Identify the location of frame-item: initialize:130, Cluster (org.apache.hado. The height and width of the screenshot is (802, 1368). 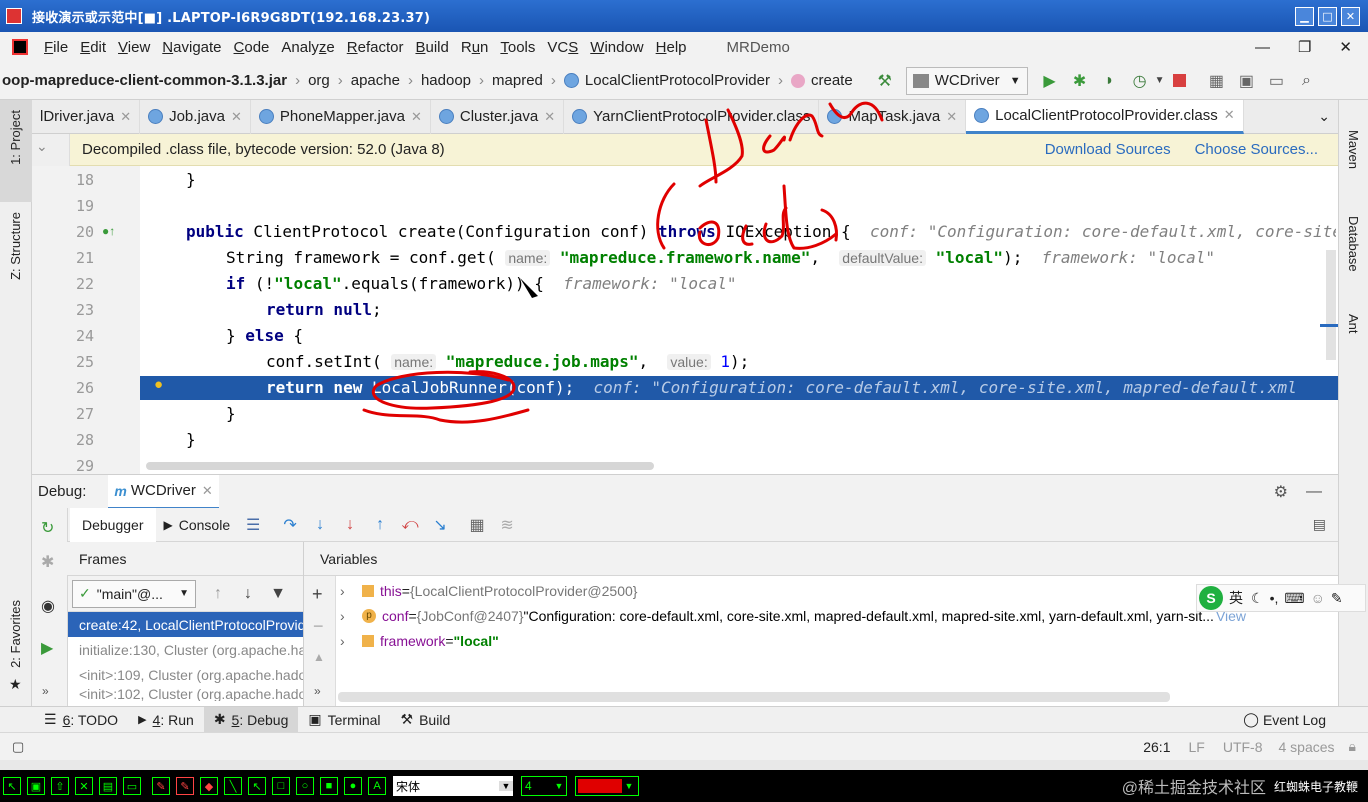
(185, 649).